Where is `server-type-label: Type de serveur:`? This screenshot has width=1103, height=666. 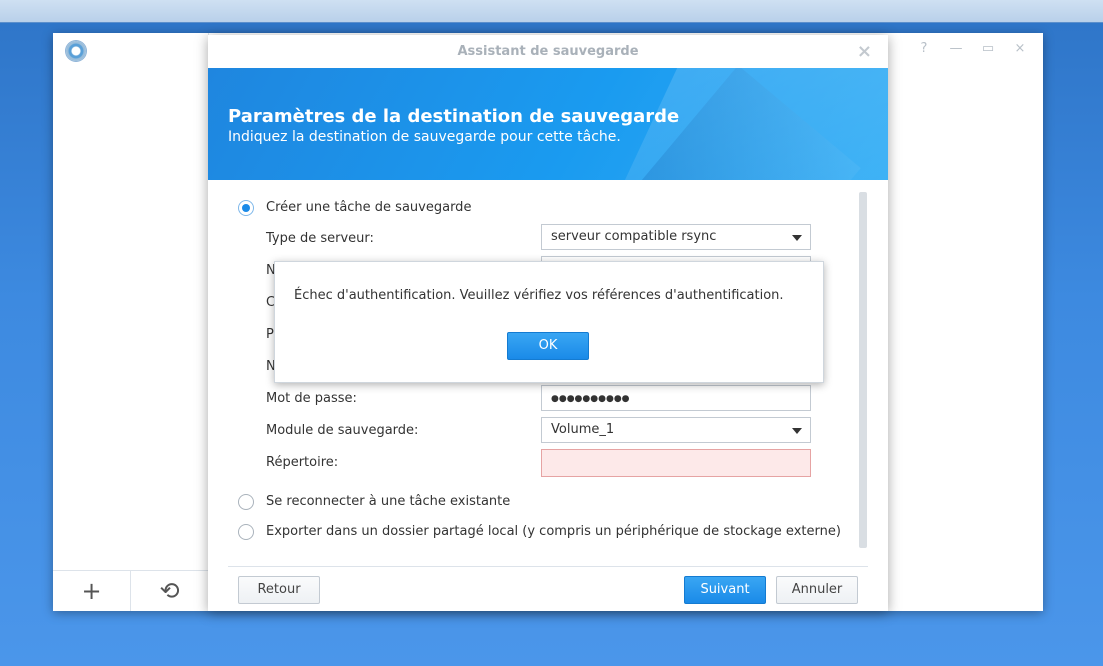
server-type-label: Type de serveur: is located at coordinates (320, 238).